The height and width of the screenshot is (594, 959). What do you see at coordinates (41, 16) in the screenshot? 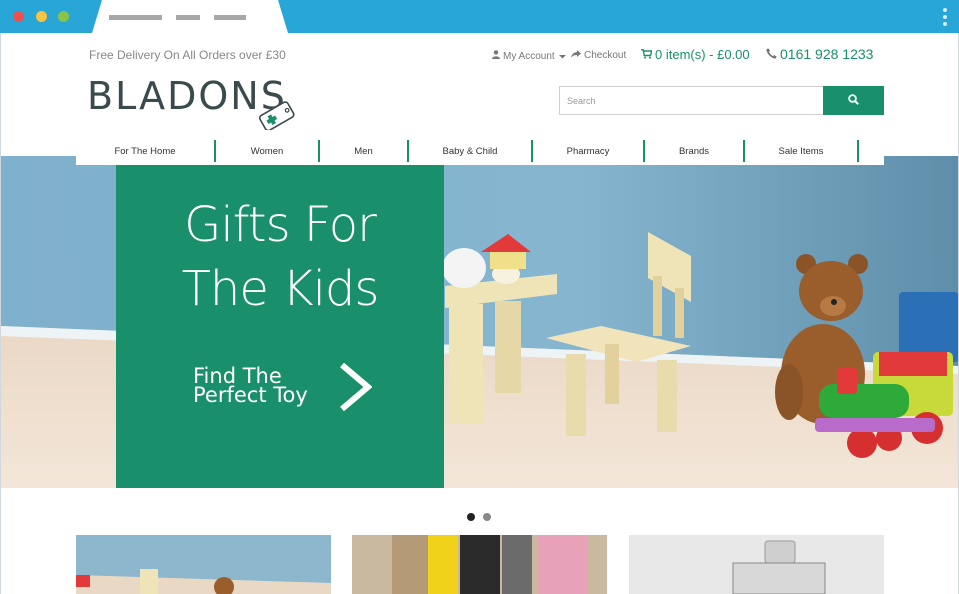
I see `maximize-window-dot` at bounding box center [41, 16].